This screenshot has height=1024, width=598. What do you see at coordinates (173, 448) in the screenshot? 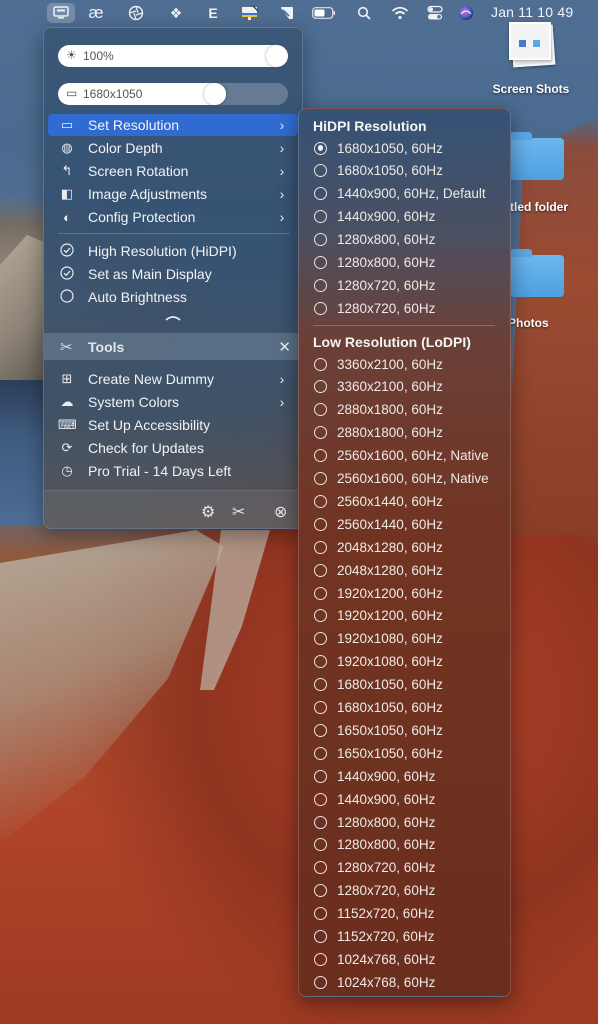
I see `menu-item-check-for-updates: ⟳ Check for Updates` at bounding box center [173, 448].